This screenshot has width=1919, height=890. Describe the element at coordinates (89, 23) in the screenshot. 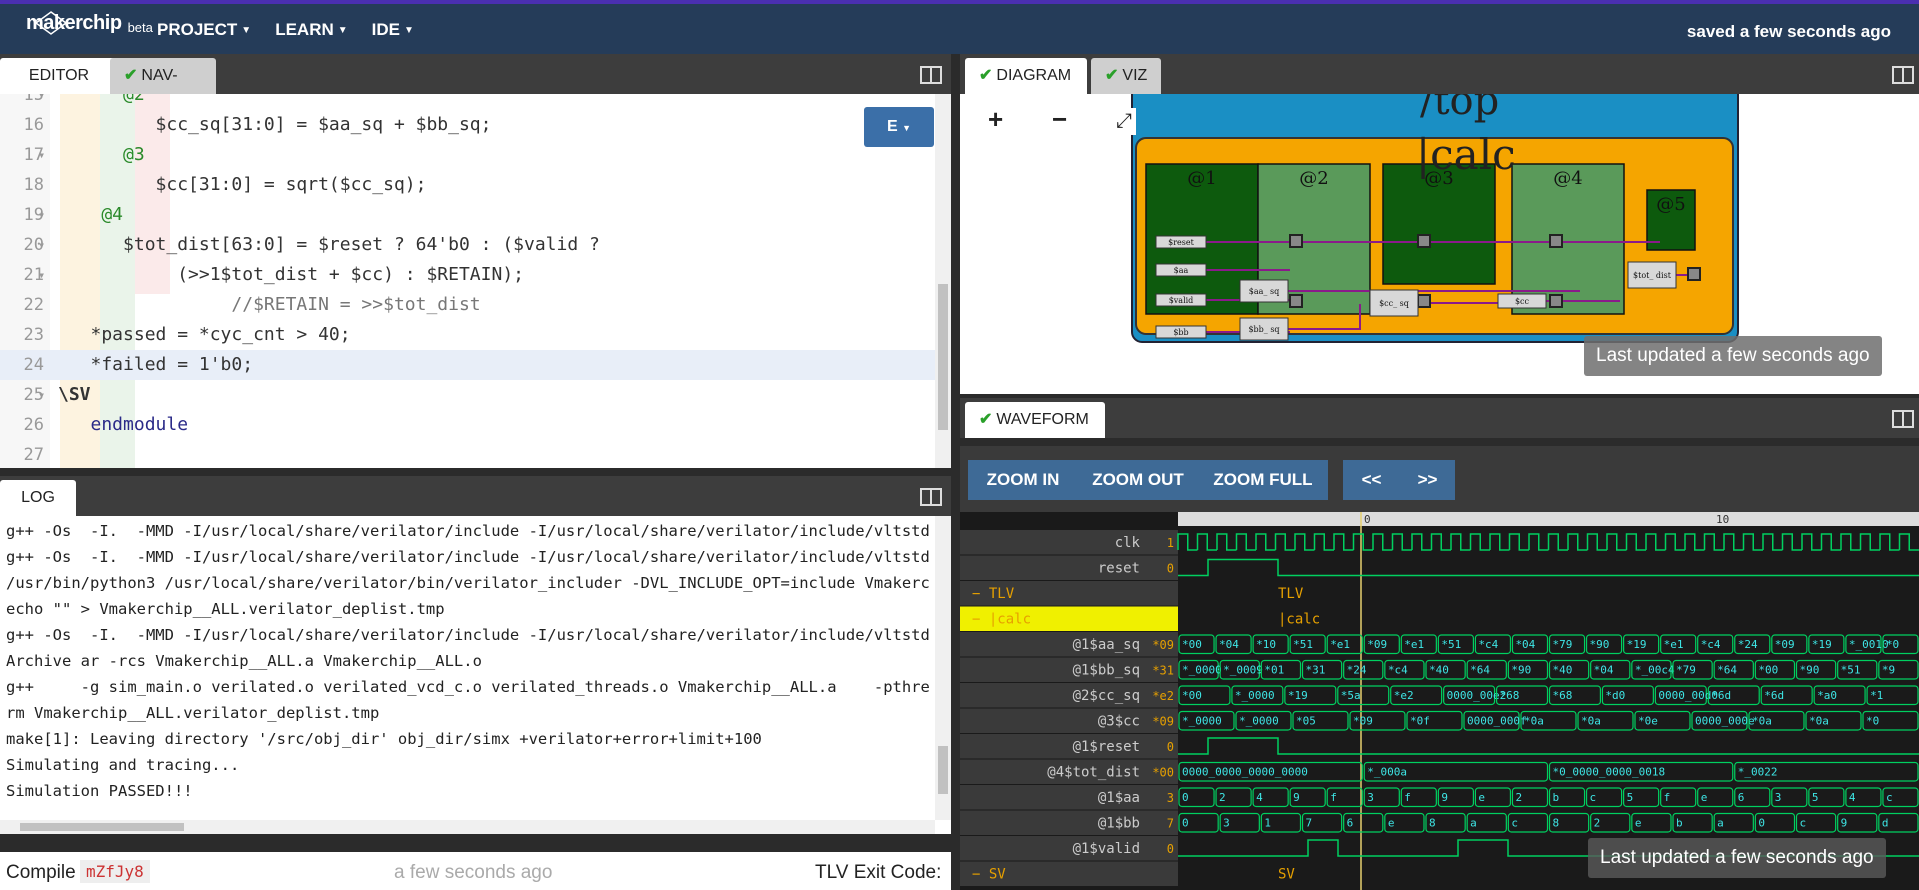

I see `makerchip-logo: makerchip beta` at that location.